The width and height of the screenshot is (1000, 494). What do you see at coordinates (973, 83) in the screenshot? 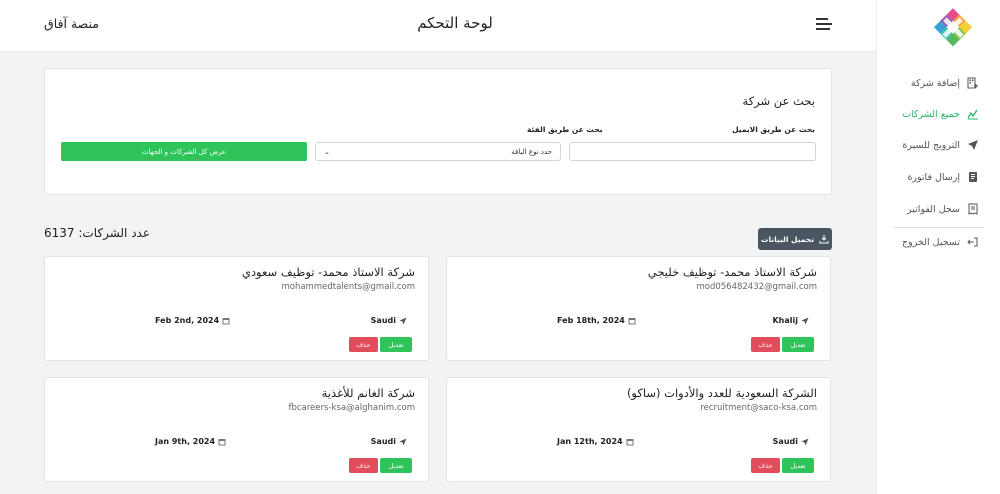
I see `building-add-icon` at bounding box center [973, 83].